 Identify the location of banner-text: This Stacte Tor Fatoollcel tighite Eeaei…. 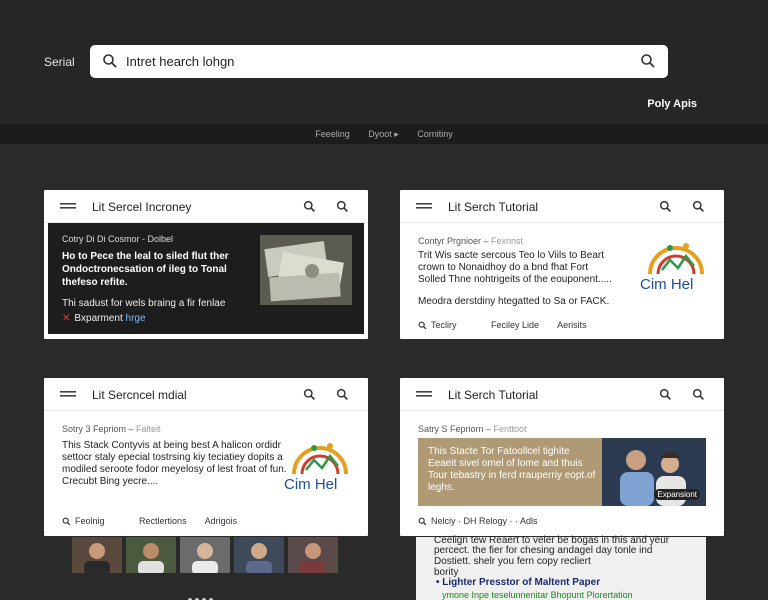
(512, 469).